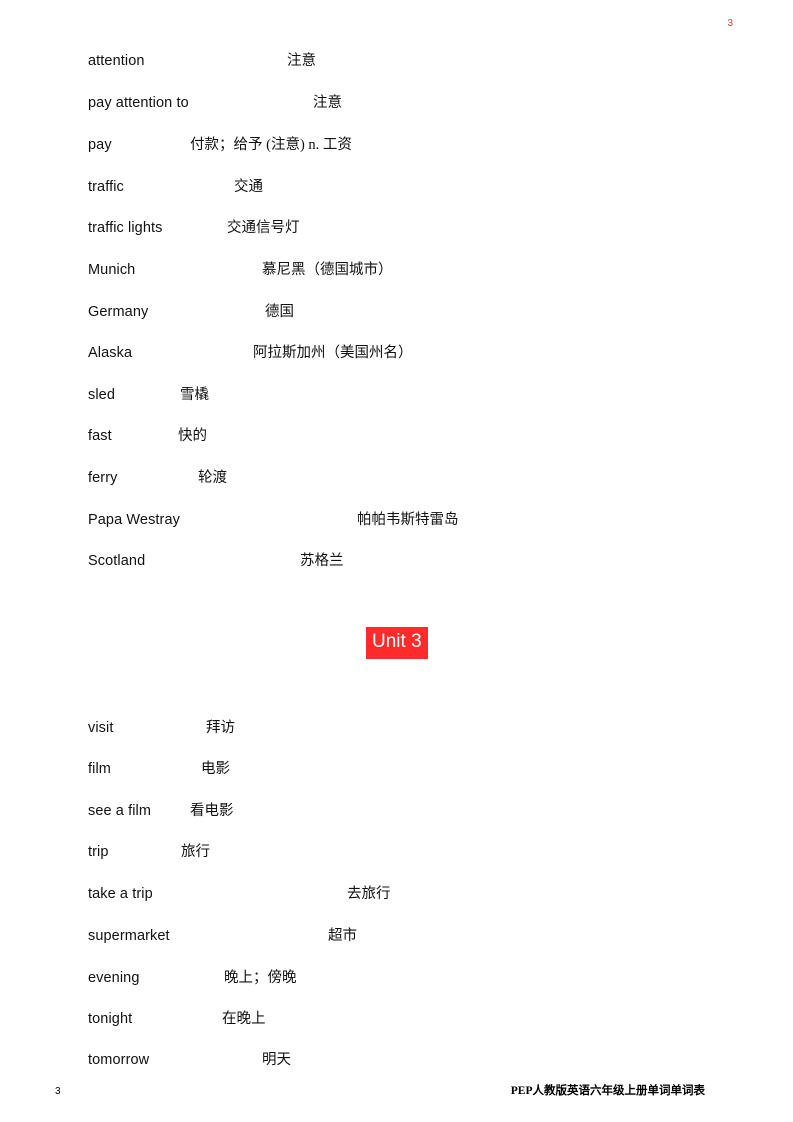 Image resolution: width=793 pixels, height=1122 pixels. What do you see at coordinates (112, 270) in the screenshot?
I see `vocabulary-term: Munich` at bounding box center [112, 270].